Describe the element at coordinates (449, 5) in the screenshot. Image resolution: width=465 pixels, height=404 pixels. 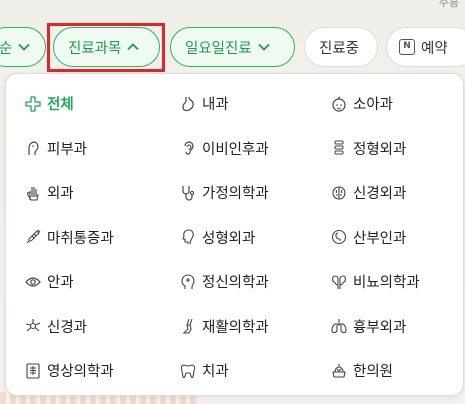
I see `map-label: 주흥` at that location.